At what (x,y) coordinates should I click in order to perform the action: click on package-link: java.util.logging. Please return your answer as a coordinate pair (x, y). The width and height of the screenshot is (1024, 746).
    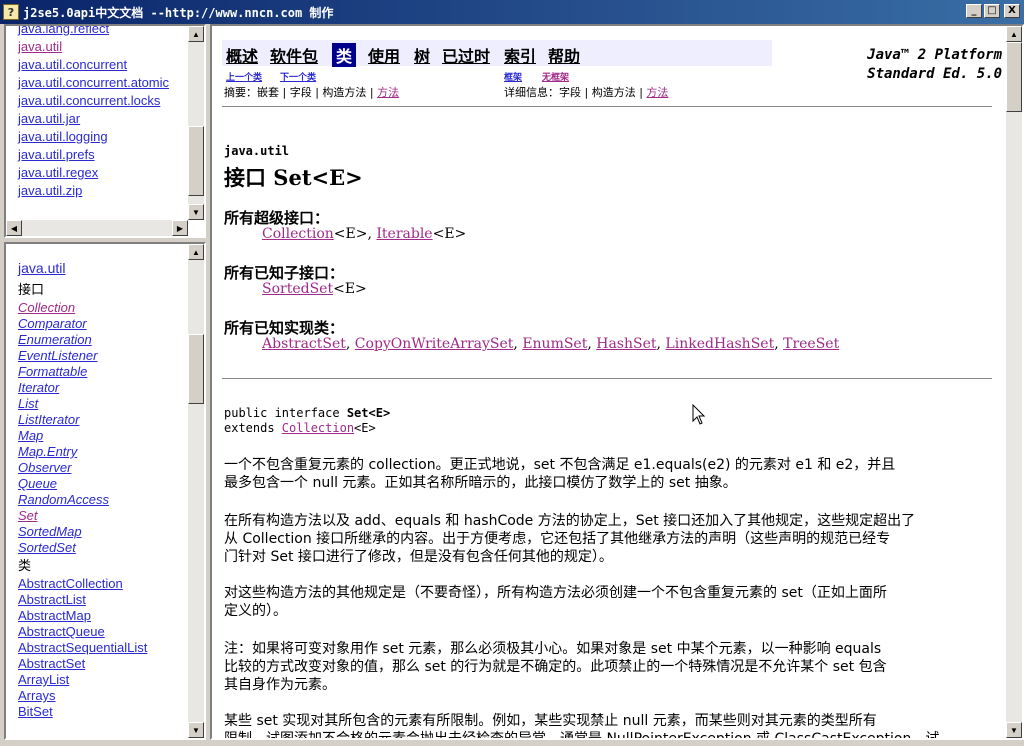
    Looking at the image, I should click on (63, 136).